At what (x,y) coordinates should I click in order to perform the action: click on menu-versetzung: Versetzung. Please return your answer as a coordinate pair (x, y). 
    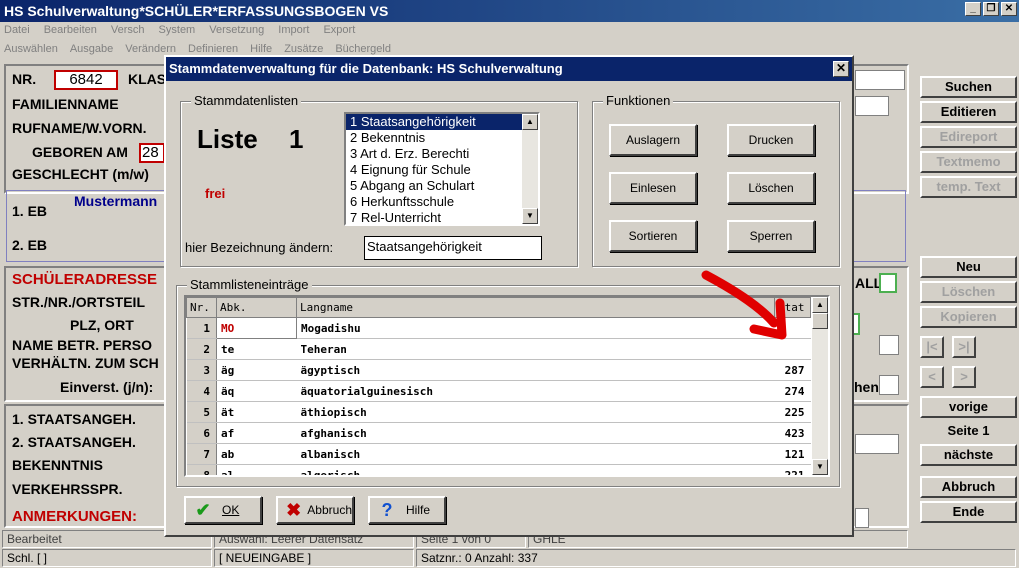
    Looking at the image, I should click on (236, 33).